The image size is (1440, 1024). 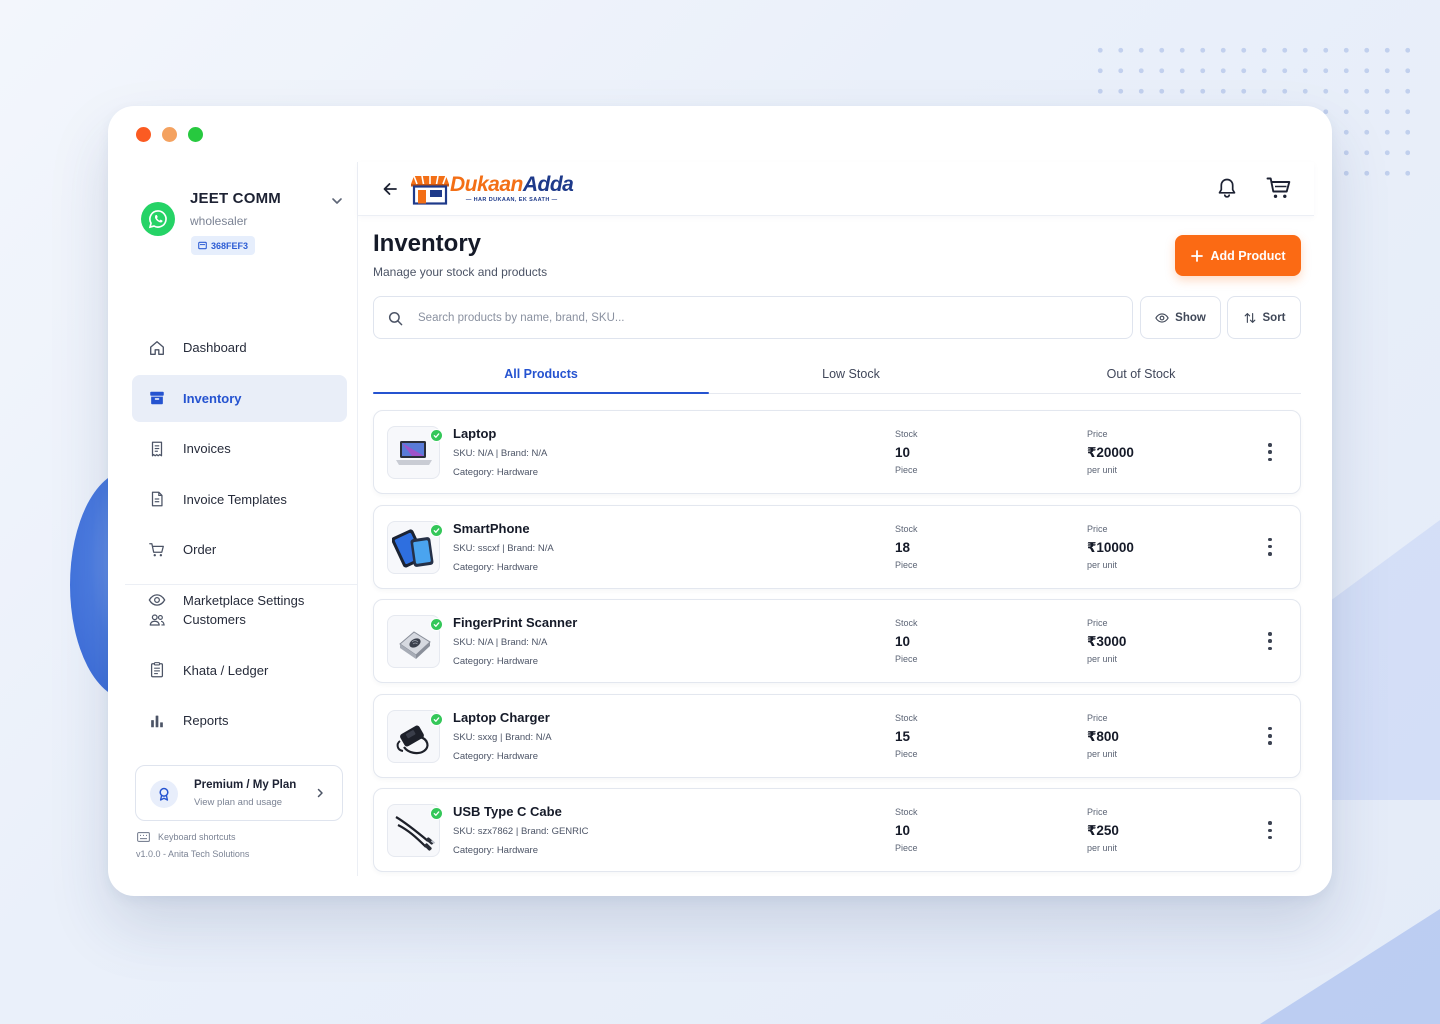 I want to click on profile-id-text: 368FEF3, so click(x=230, y=245).